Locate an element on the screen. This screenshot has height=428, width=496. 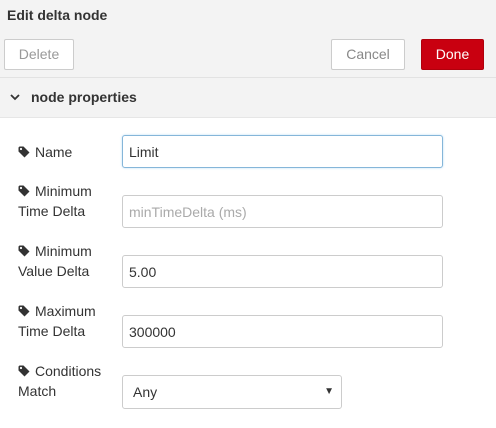
node-properties-section-header: node properties is located at coordinates (248, 98).